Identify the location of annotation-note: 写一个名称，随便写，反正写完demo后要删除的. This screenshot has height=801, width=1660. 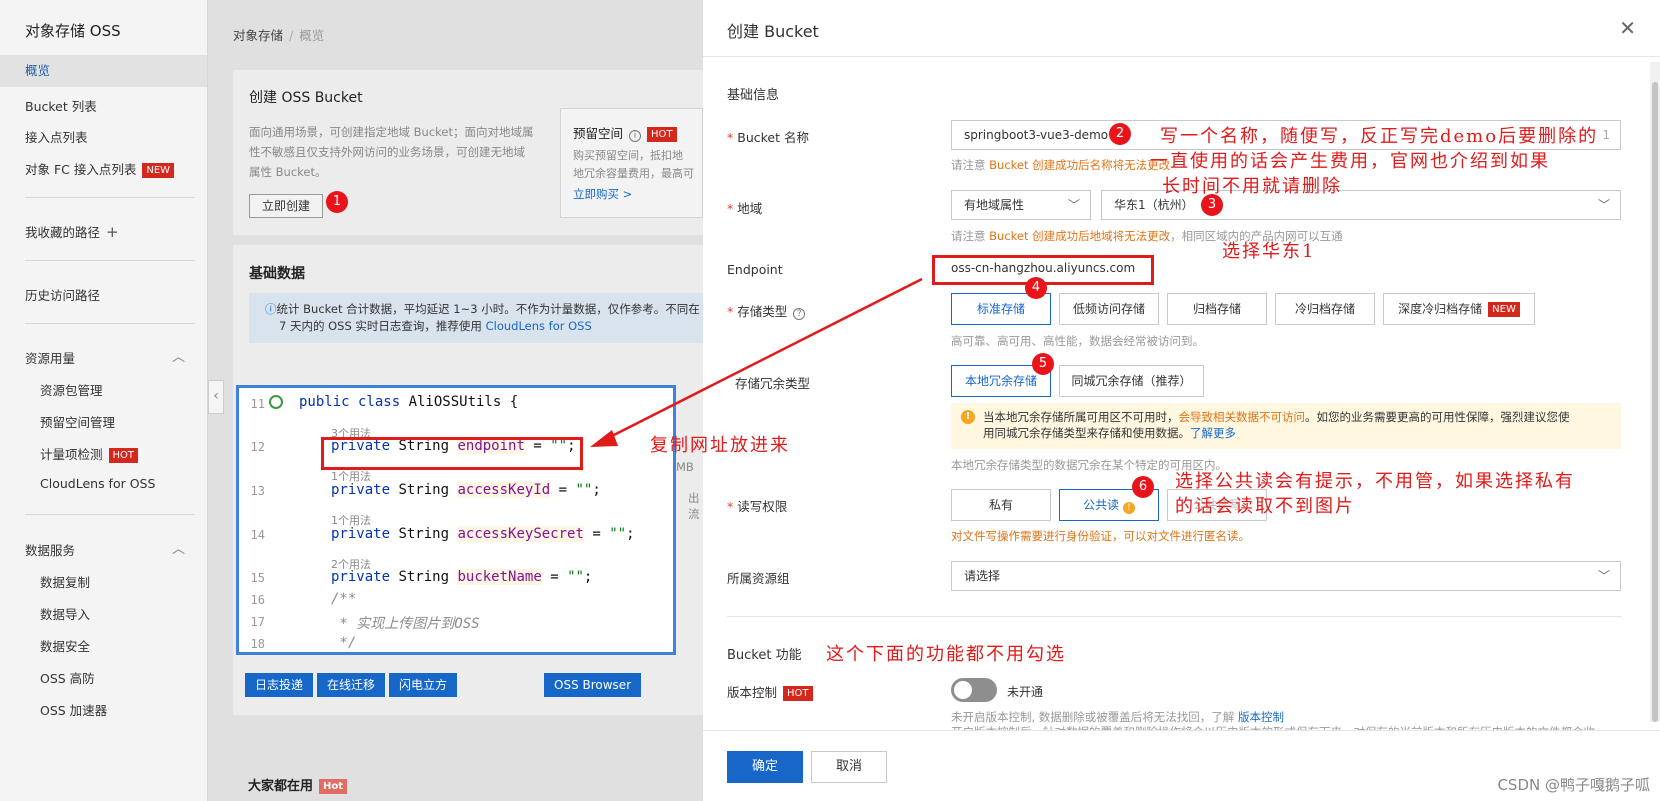
(1379, 136).